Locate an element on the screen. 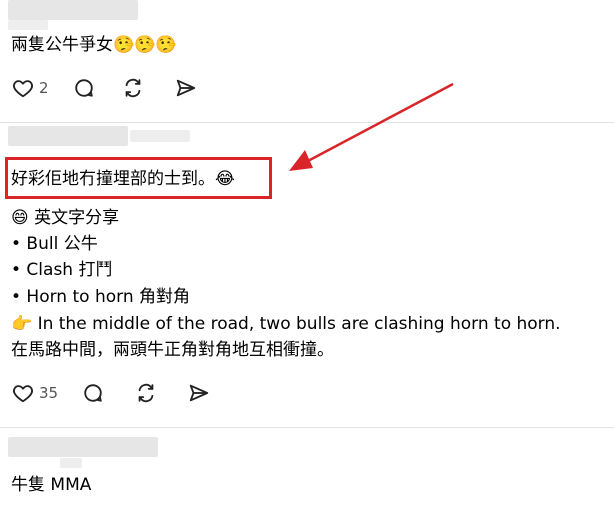 The image size is (614, 510). repost-button is located at coordinates (146, 393).